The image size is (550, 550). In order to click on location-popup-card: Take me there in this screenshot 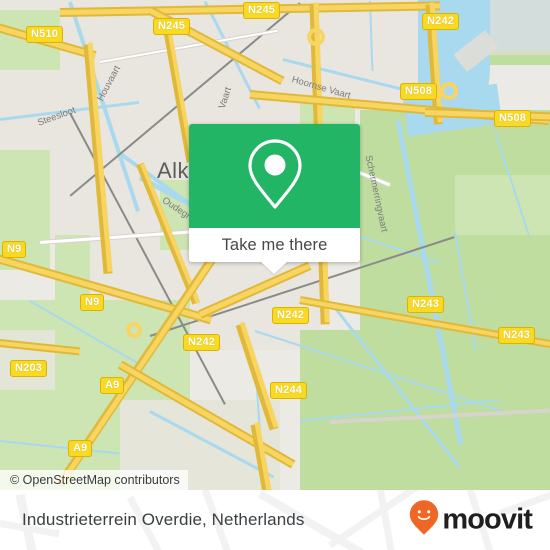, I will do `click(274, 199)`.